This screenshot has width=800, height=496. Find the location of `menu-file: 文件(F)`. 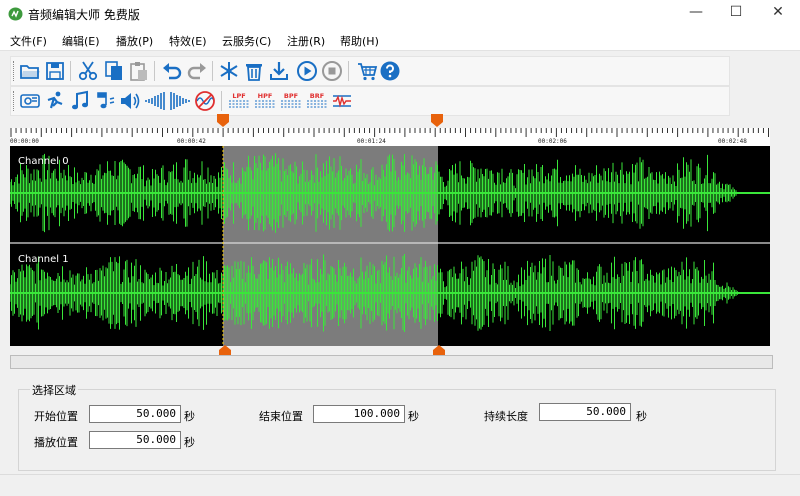

menu-file: 文件(F) is located at coordinates (28, 41).